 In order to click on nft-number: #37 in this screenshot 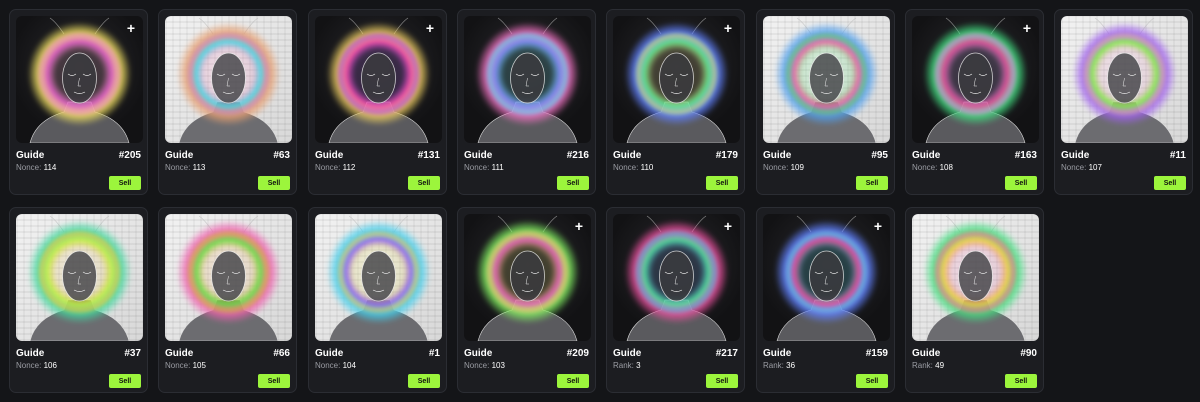, I will do `click(132, 353)`.